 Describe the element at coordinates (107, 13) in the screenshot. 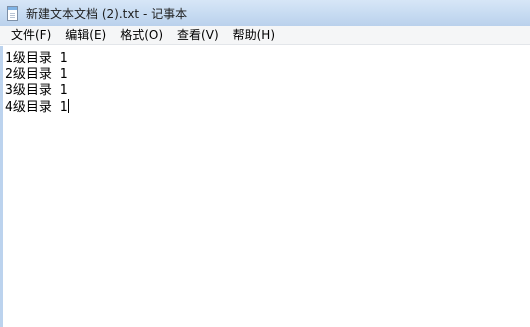

I see `window-title: 新建文本文档 (2).txt - 记事本` at that location.